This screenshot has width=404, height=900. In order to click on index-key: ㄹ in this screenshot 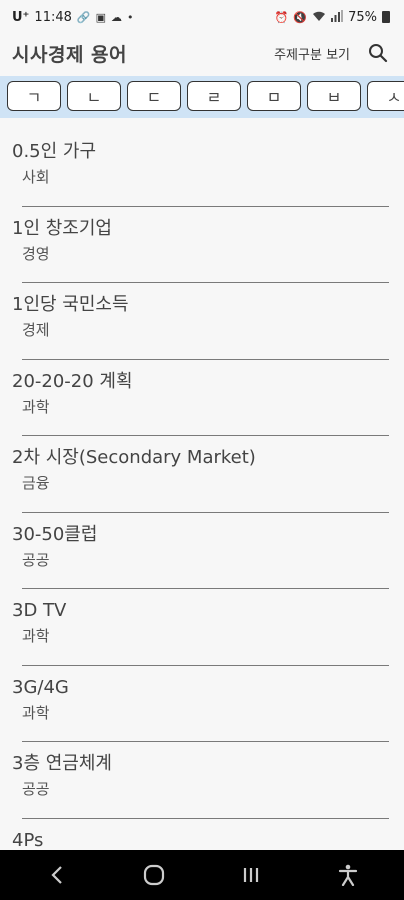, I will do `click(214, 96)`.